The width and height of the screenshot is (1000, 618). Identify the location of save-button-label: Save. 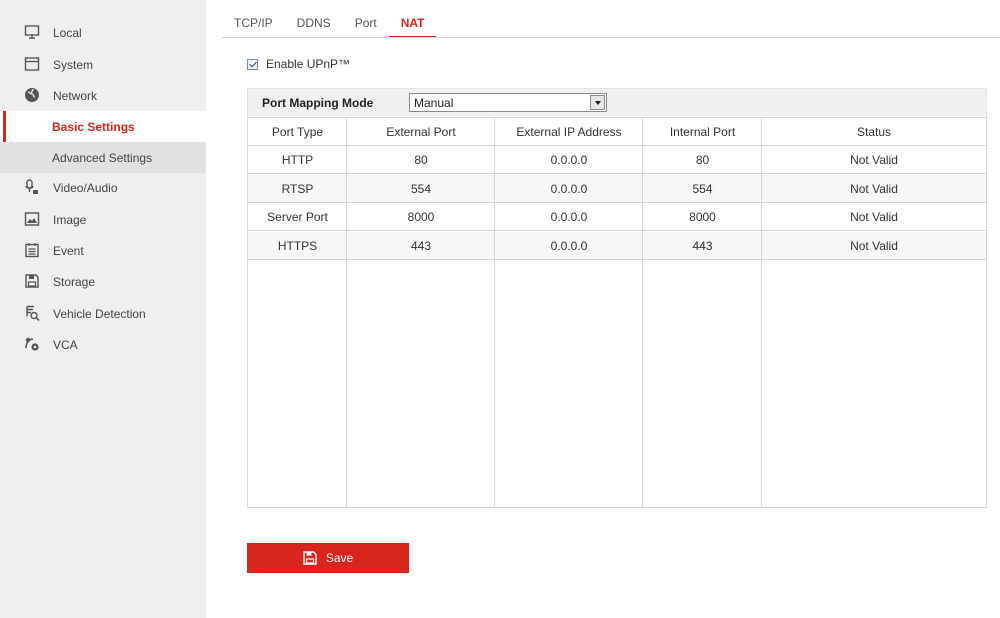
(339, 558).